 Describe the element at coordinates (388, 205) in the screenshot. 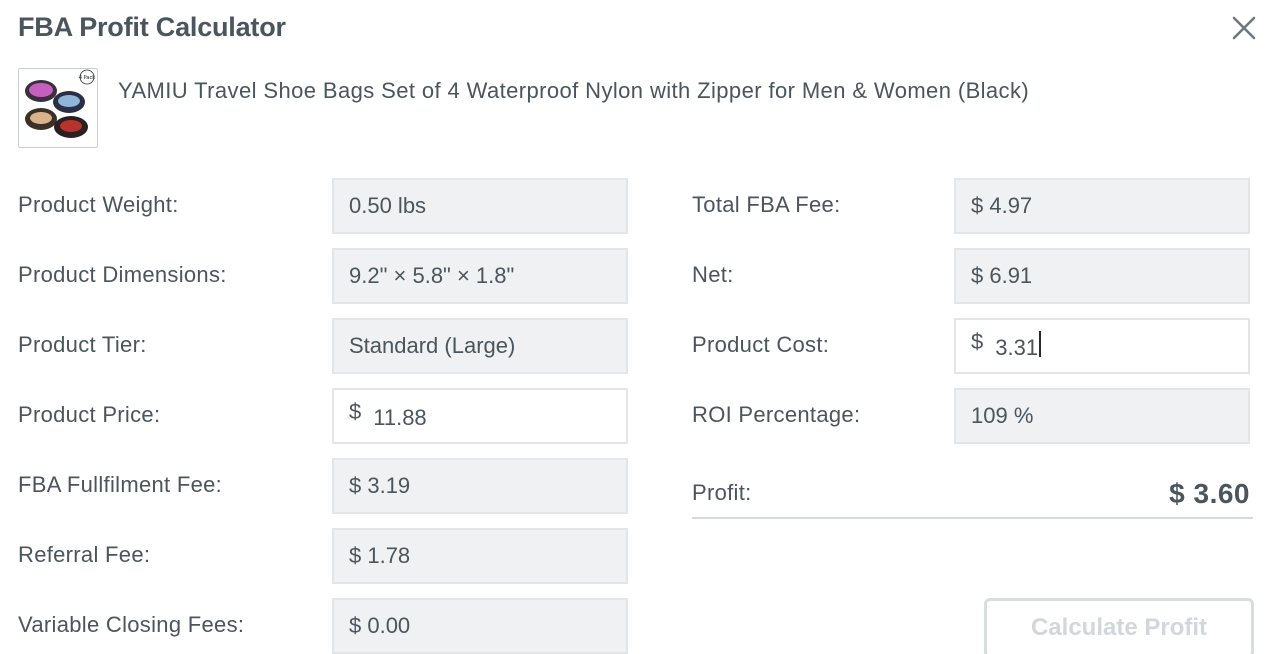

I see `product-weight-value: 0.50 lbs` at that location.